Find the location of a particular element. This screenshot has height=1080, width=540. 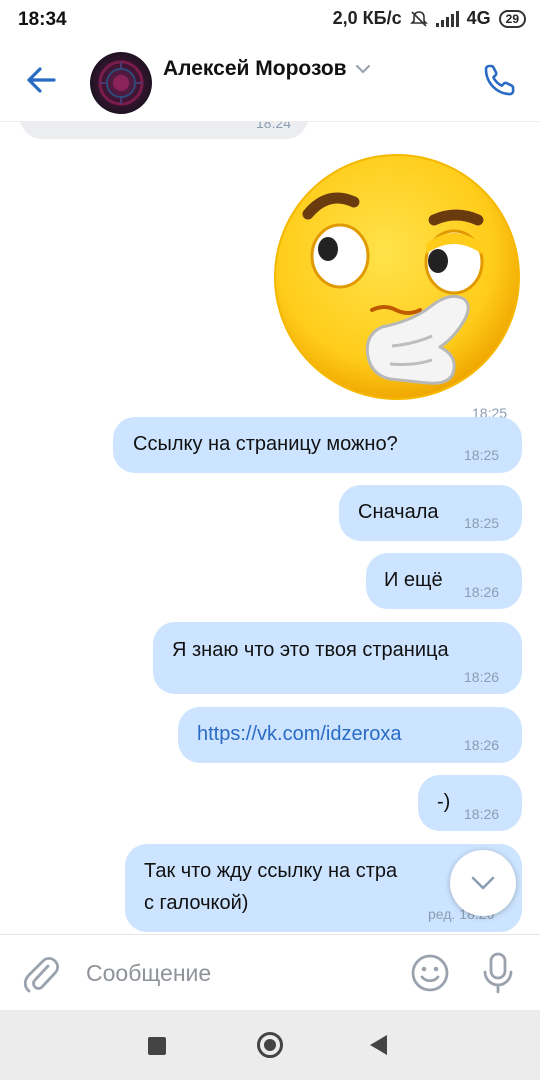

outgoing-message: Ссылку на страницу можно? 18:25 is located at coordinates (317, 445).